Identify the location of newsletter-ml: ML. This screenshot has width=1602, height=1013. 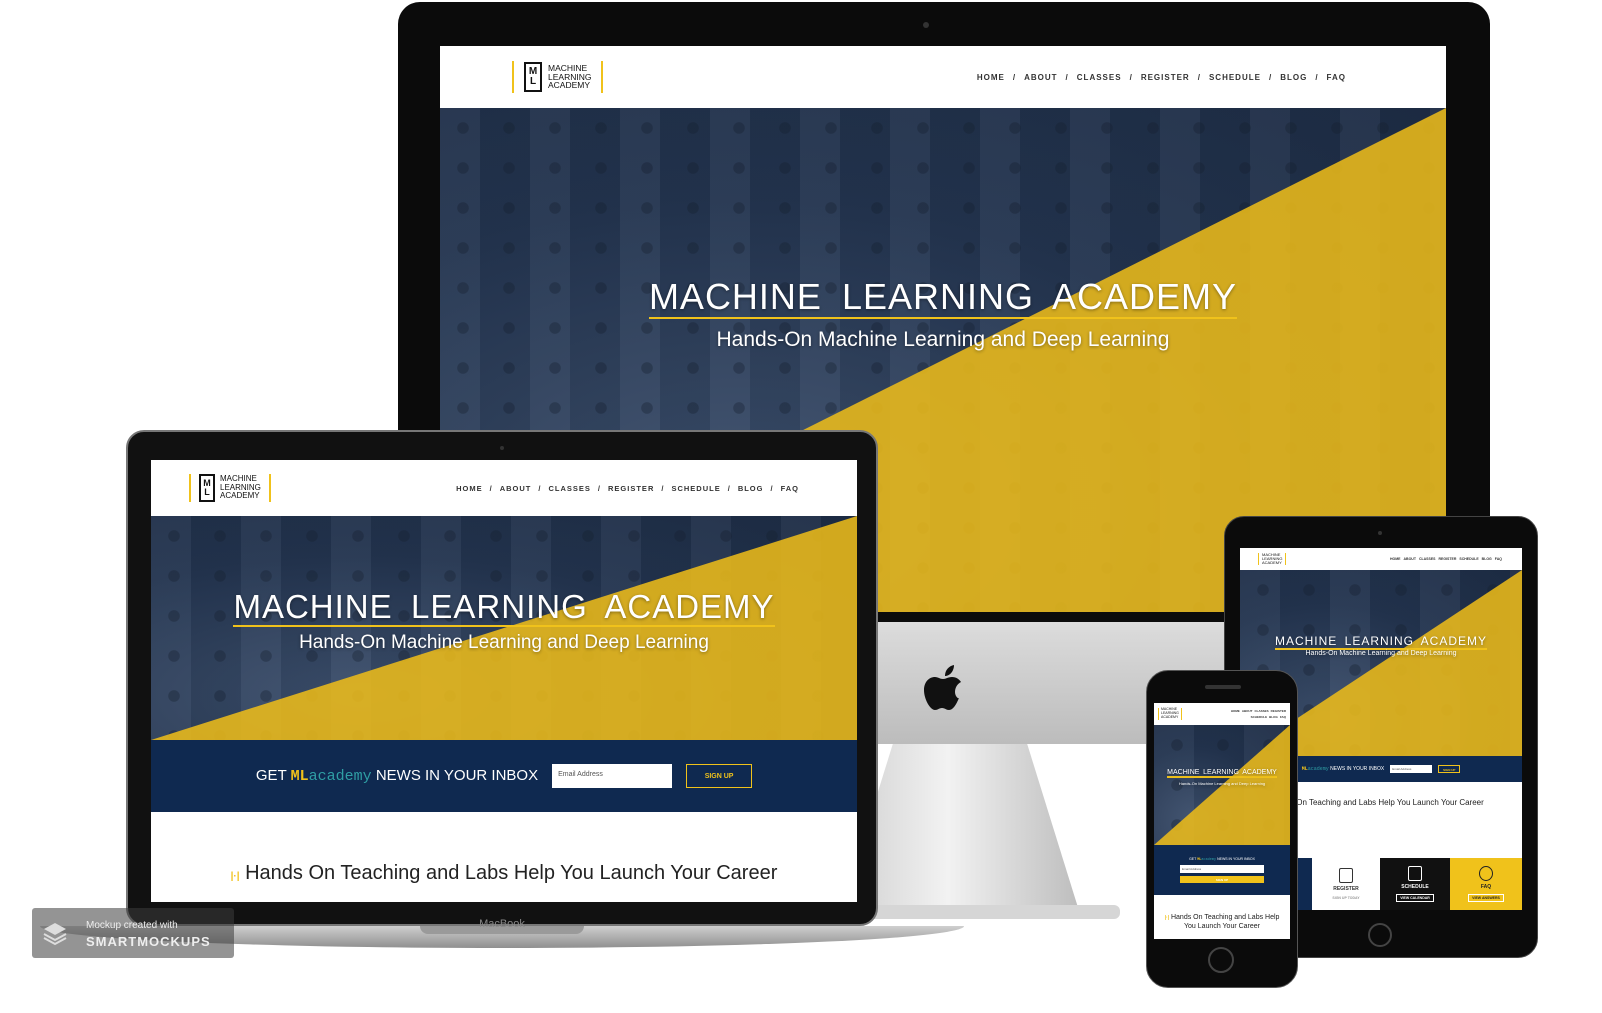
(299, 776).